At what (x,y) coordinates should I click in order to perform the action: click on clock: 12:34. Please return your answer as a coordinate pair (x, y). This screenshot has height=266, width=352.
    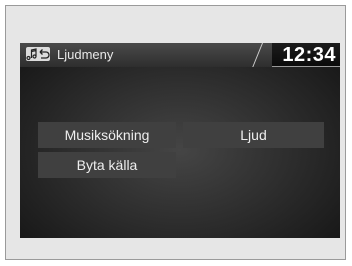
    Looking at the image, I should click on (309, 55).